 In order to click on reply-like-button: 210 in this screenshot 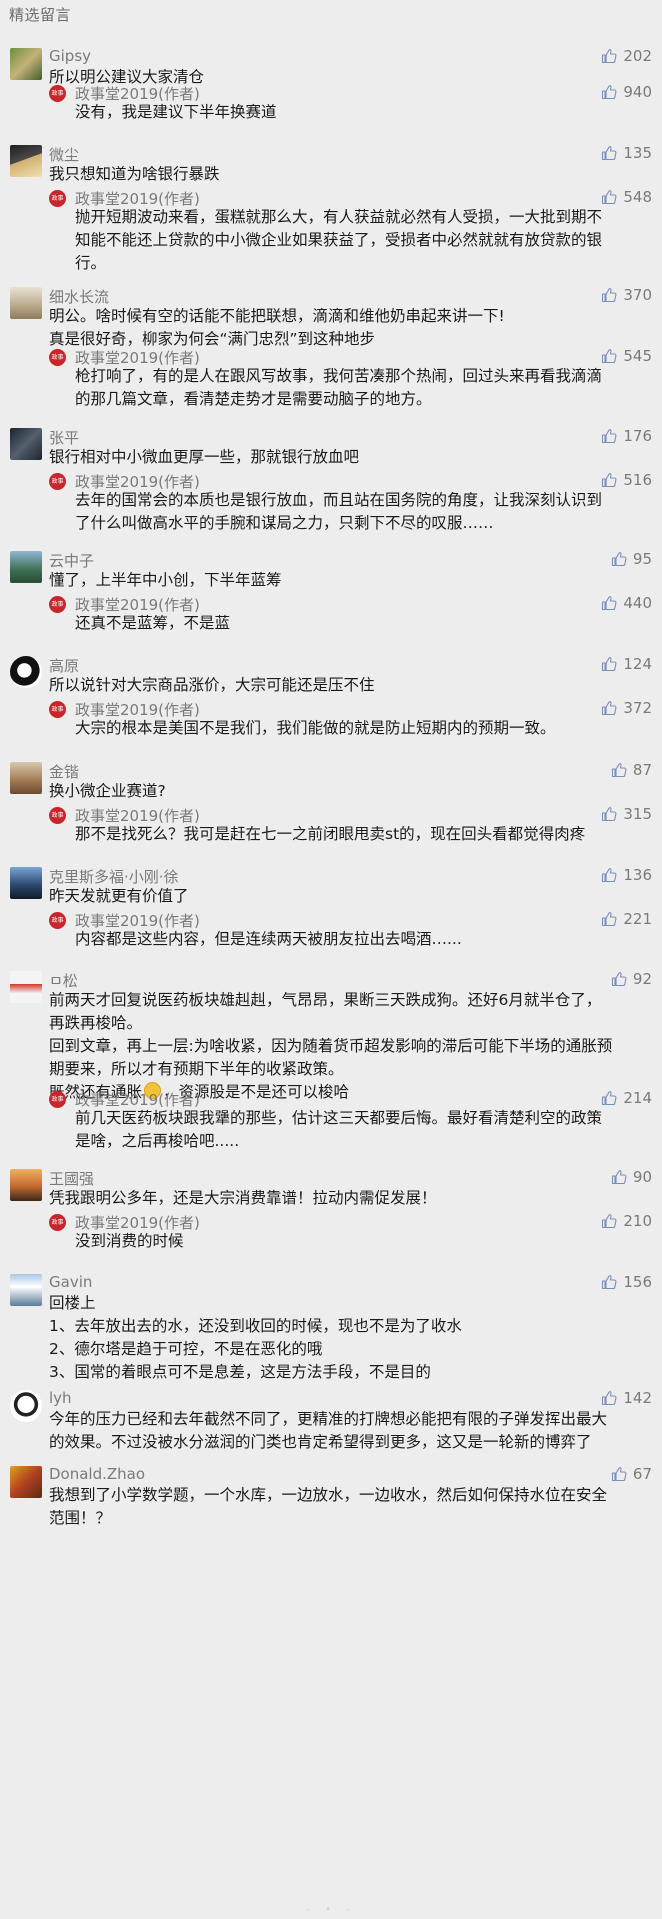, I will do `click(626, 1221)`.